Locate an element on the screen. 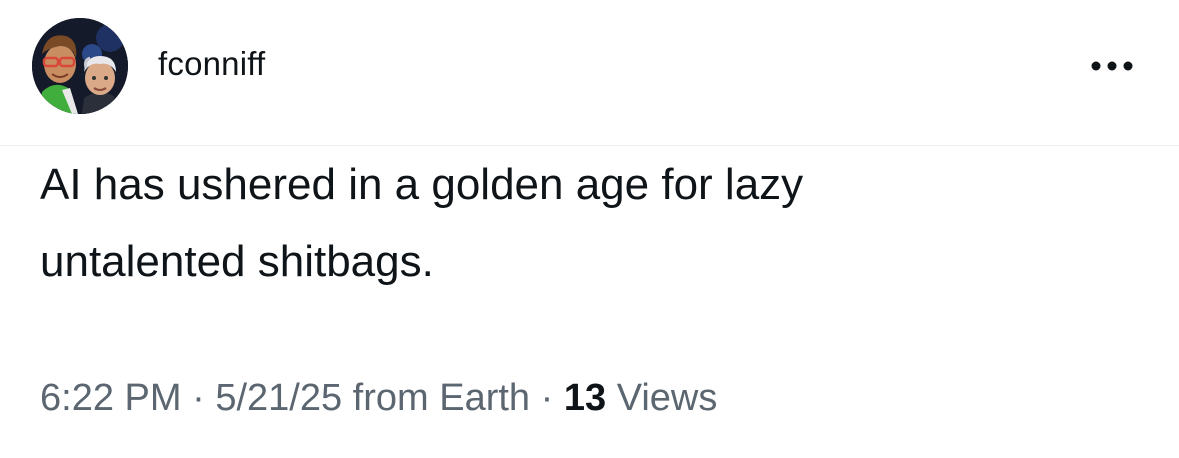 The width and height of the screenshot is (1179, 458). post-location: from Earth is located at coordinates (441, 398).